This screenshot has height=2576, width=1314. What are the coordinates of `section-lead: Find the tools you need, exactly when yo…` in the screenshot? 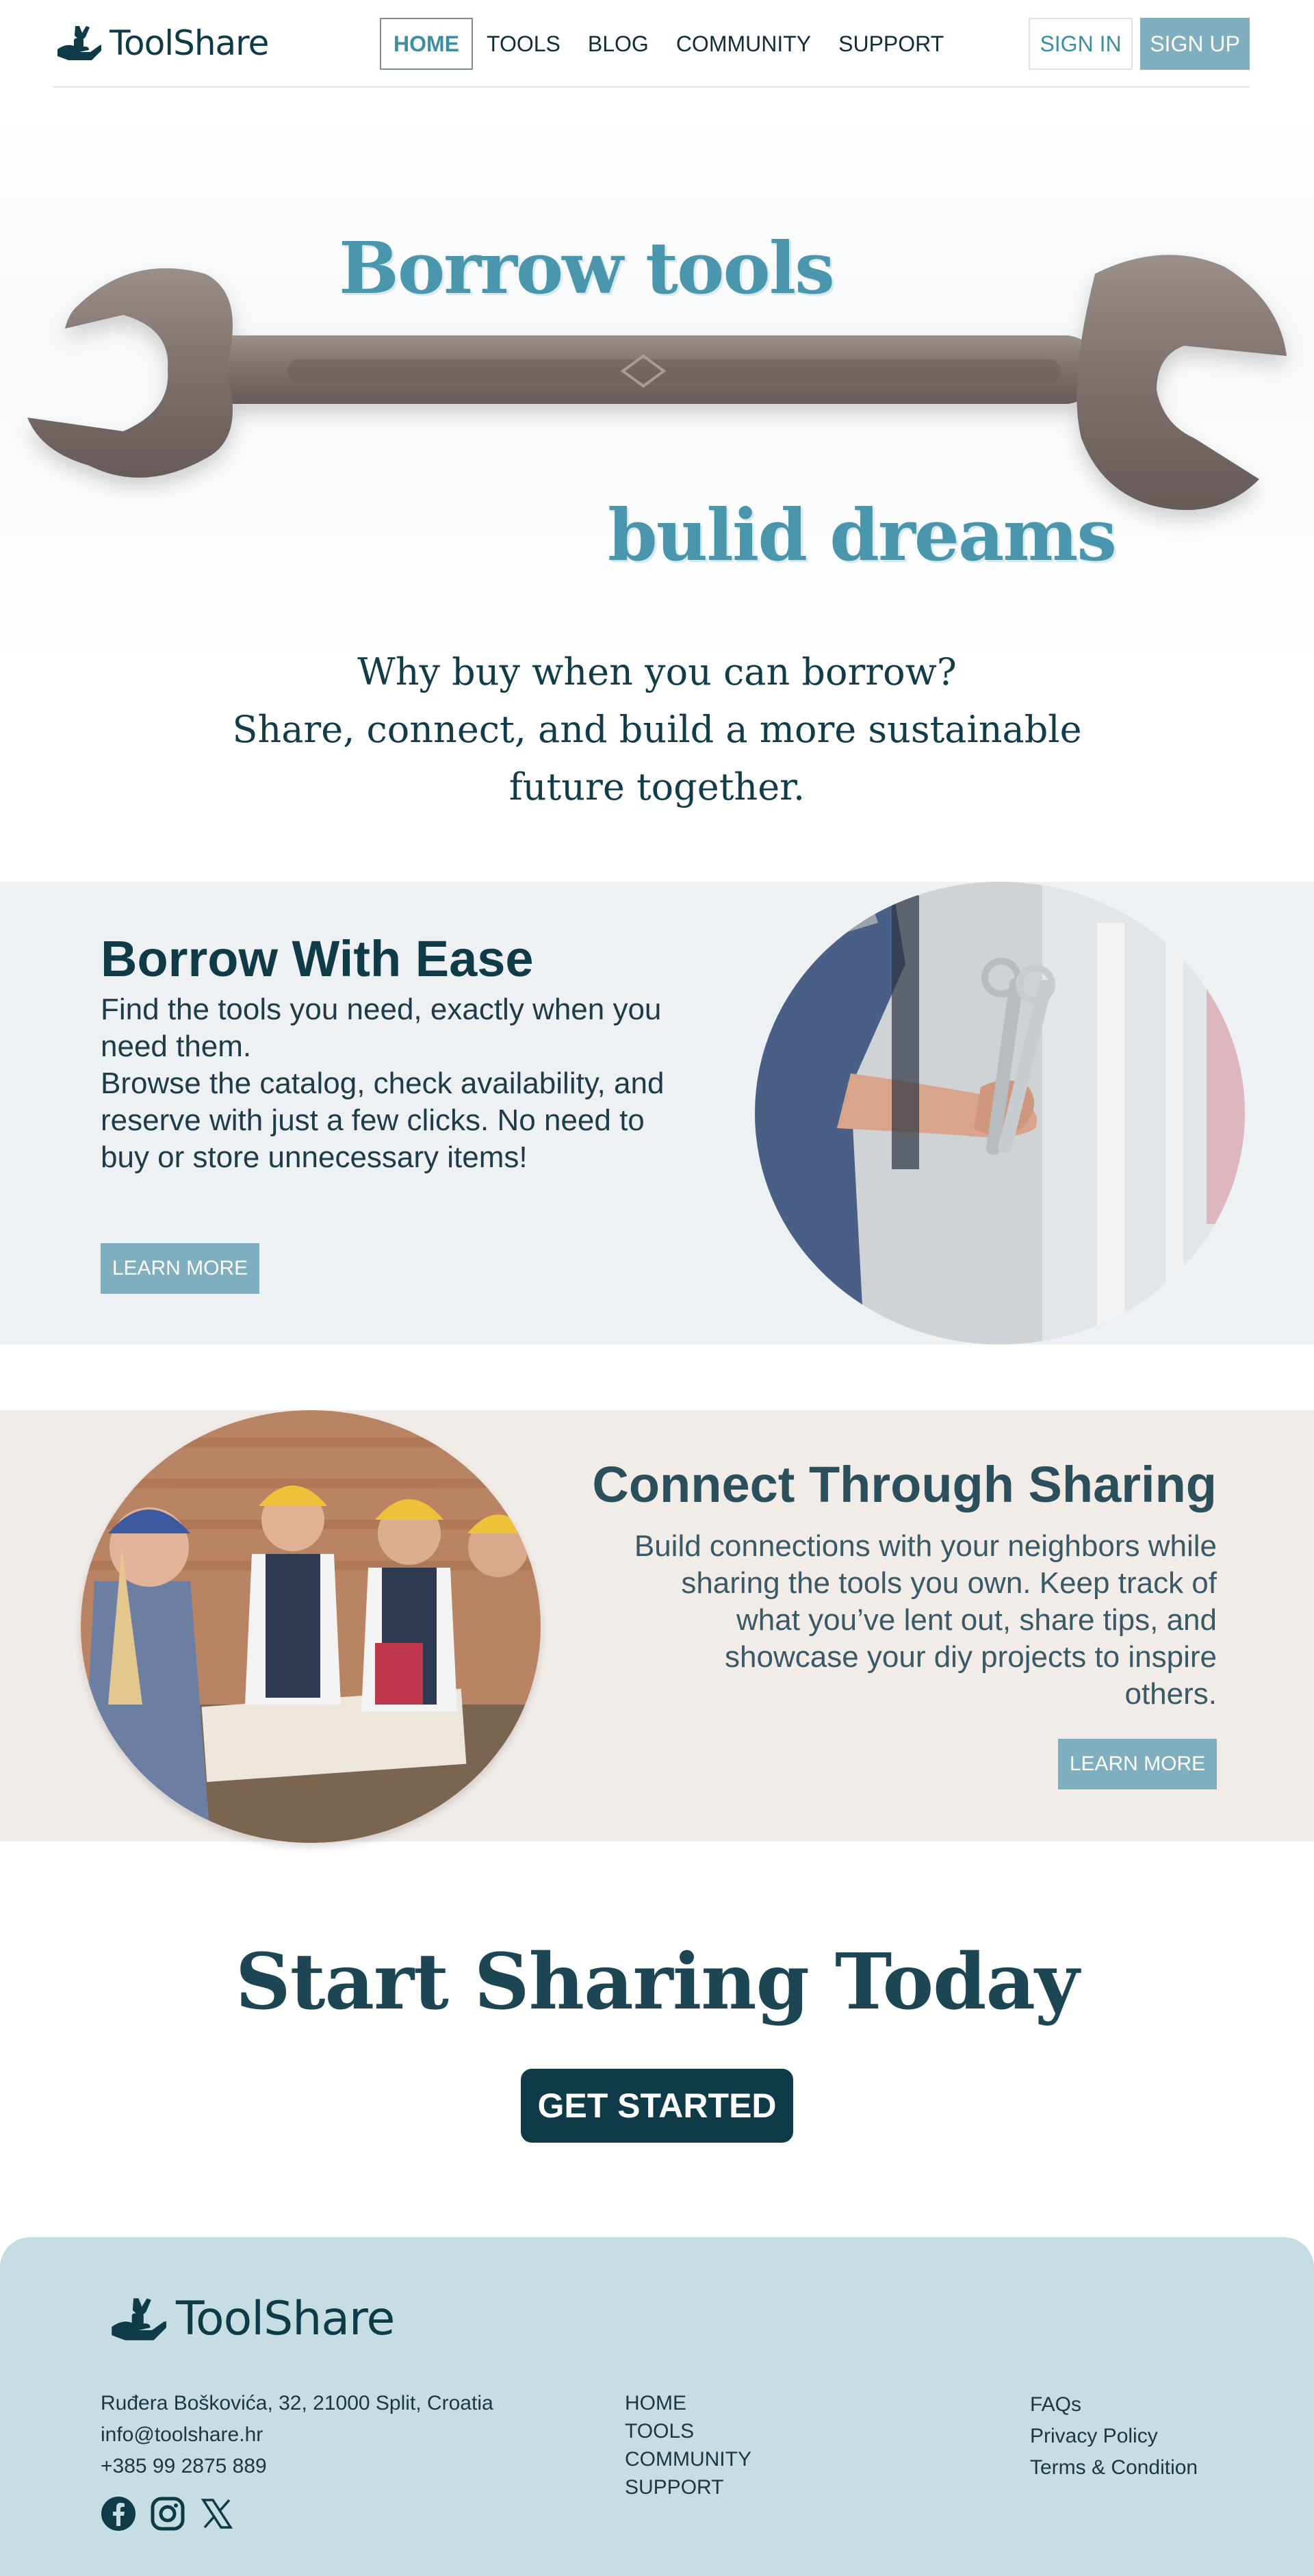 It's located at (381, 1028).